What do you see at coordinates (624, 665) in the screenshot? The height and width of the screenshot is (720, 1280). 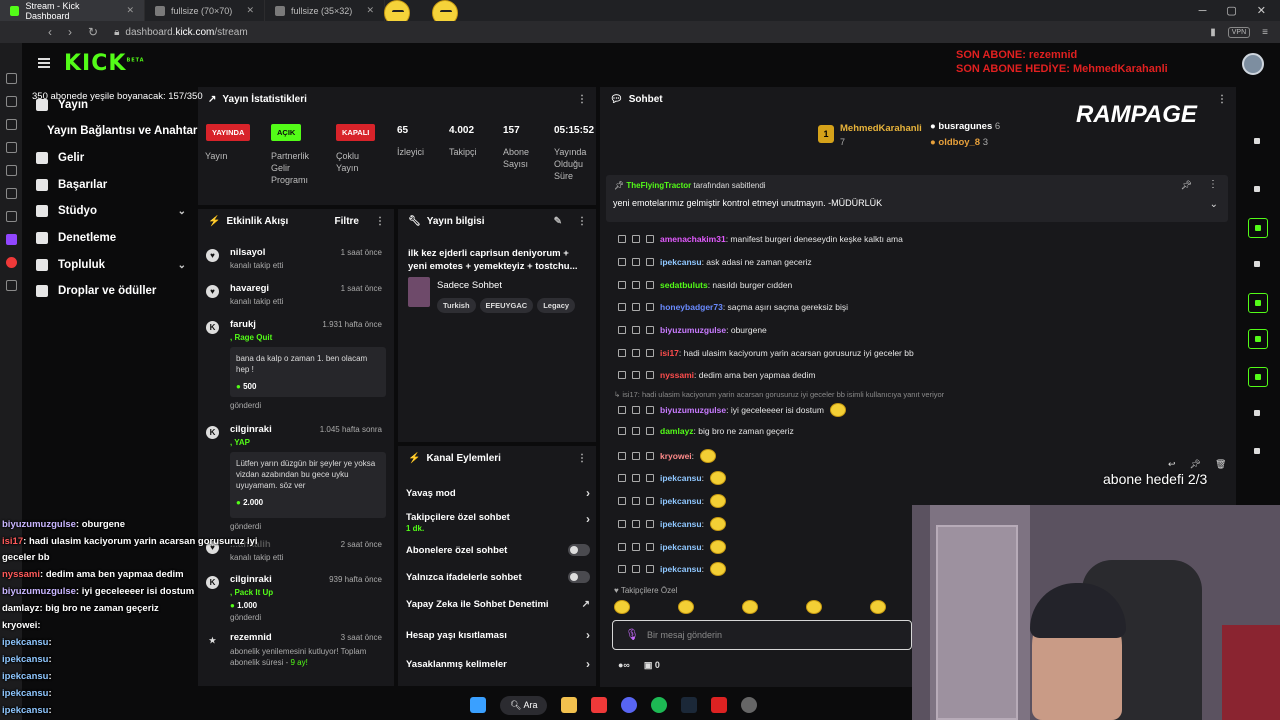 I see `infinity-icon: ●∞` at bounding box center [624, 665].